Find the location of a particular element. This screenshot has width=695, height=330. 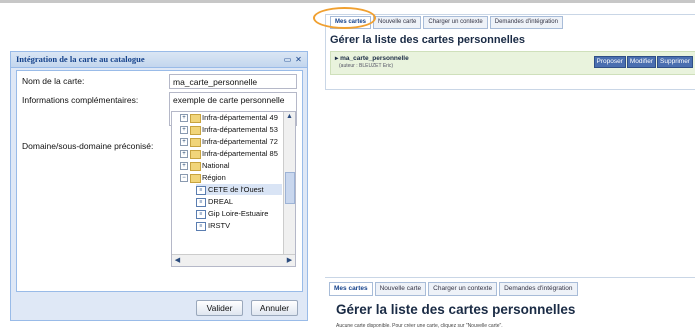

delete-button: Supprimer is located at coordinates (675, 62).